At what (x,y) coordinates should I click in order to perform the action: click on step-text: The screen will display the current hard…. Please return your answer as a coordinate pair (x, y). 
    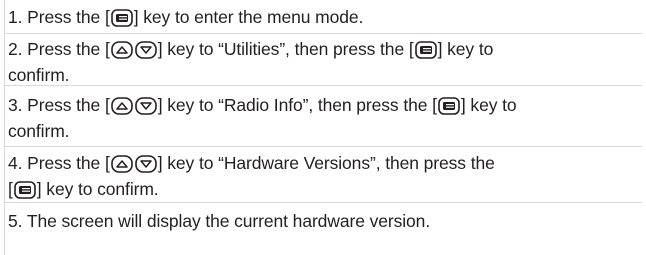
    Looking at the image, I should click on (228, 221).